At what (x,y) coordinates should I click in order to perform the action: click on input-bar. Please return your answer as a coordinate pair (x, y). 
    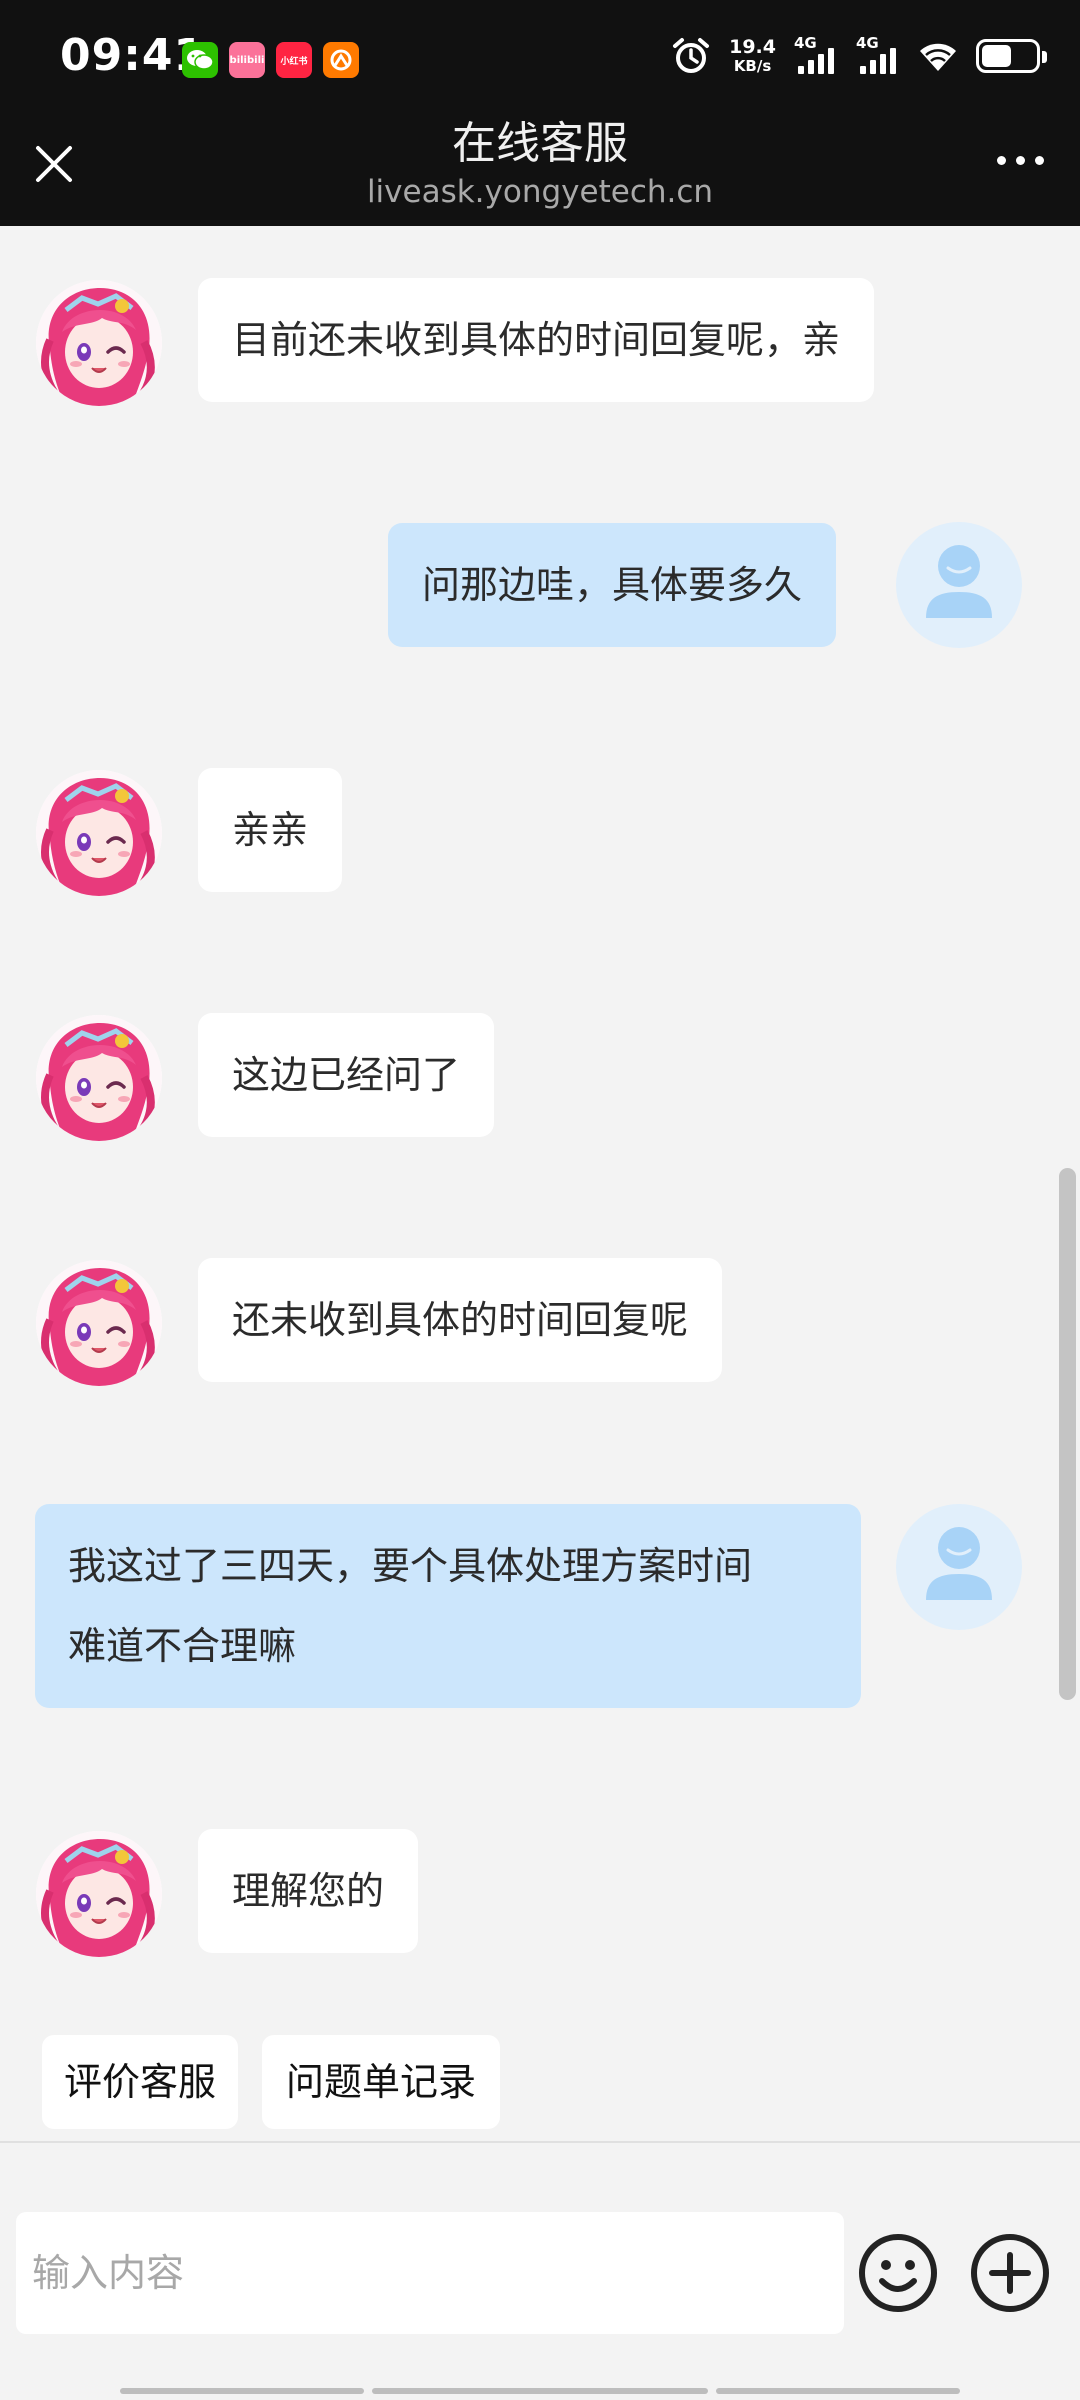
    Looking at the image, I should click on (540, 2270).